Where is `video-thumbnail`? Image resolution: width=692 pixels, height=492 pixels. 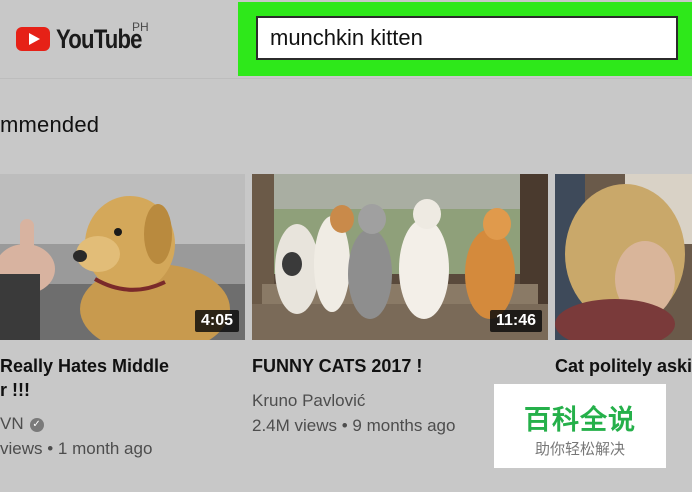 video-thumbnail is located at coordinates (623, 257).